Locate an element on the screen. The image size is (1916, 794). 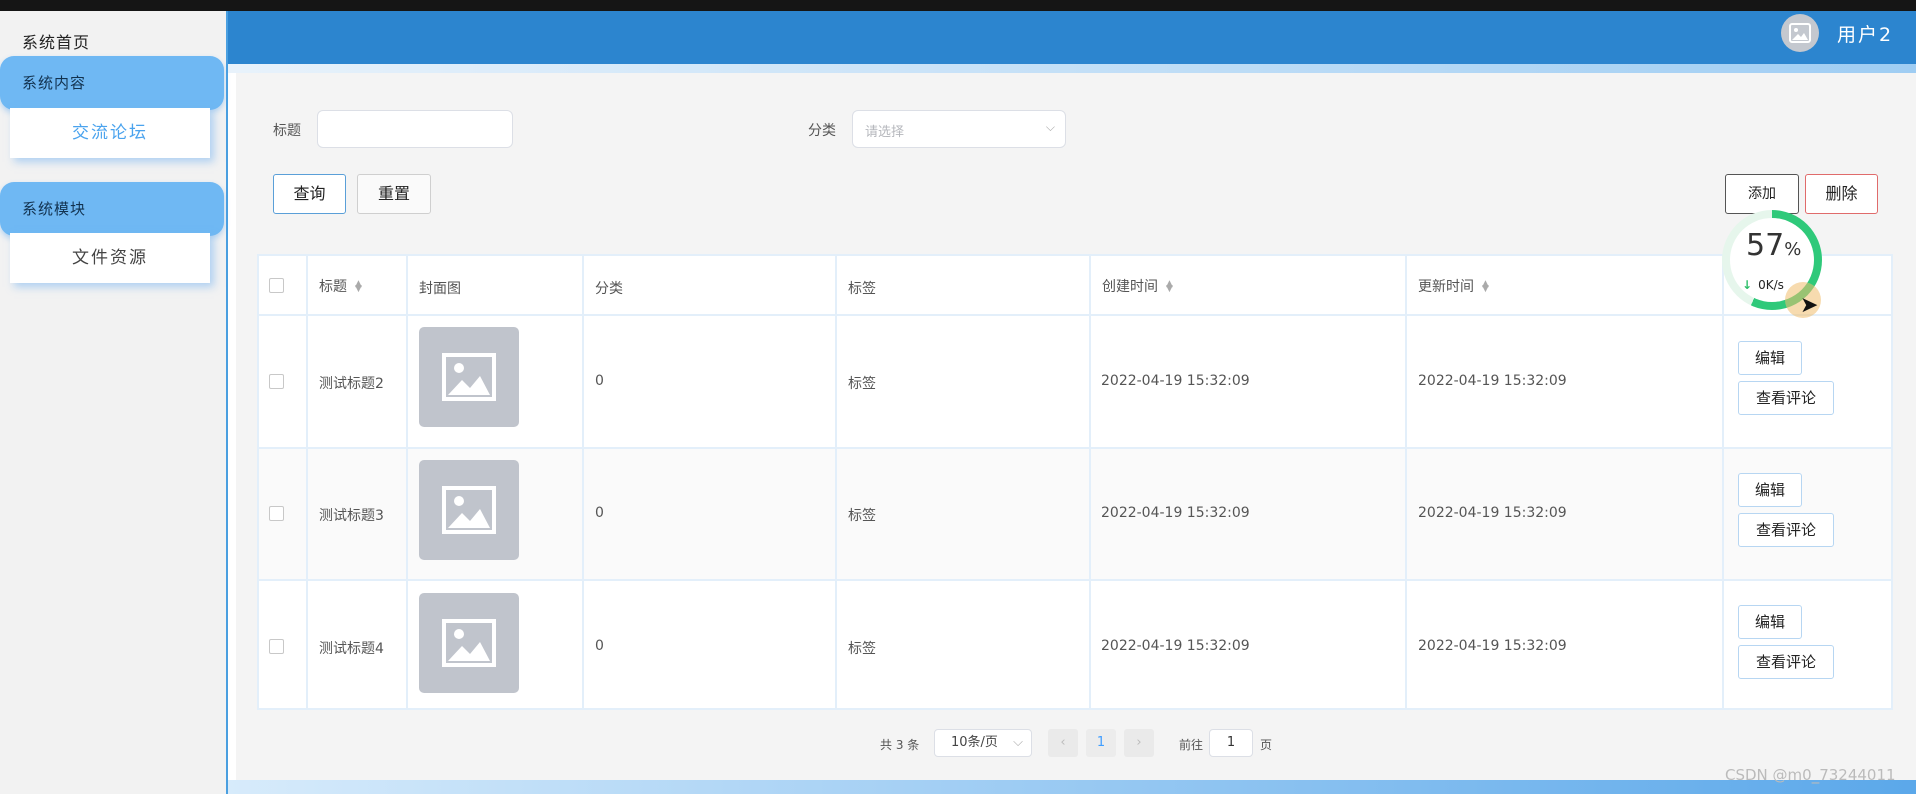
column-header-title: 标题 ▲ ▼ is located at coordinates (340, 286).